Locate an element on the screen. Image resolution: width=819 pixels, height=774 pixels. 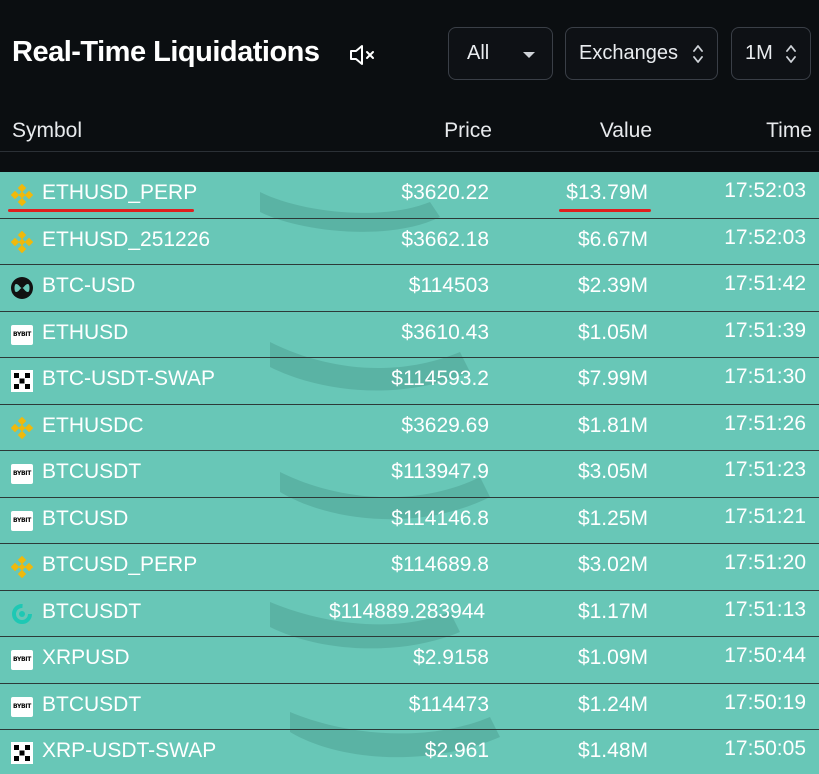
exchanges-select: Exchanges is located at coordinates (641, 53).